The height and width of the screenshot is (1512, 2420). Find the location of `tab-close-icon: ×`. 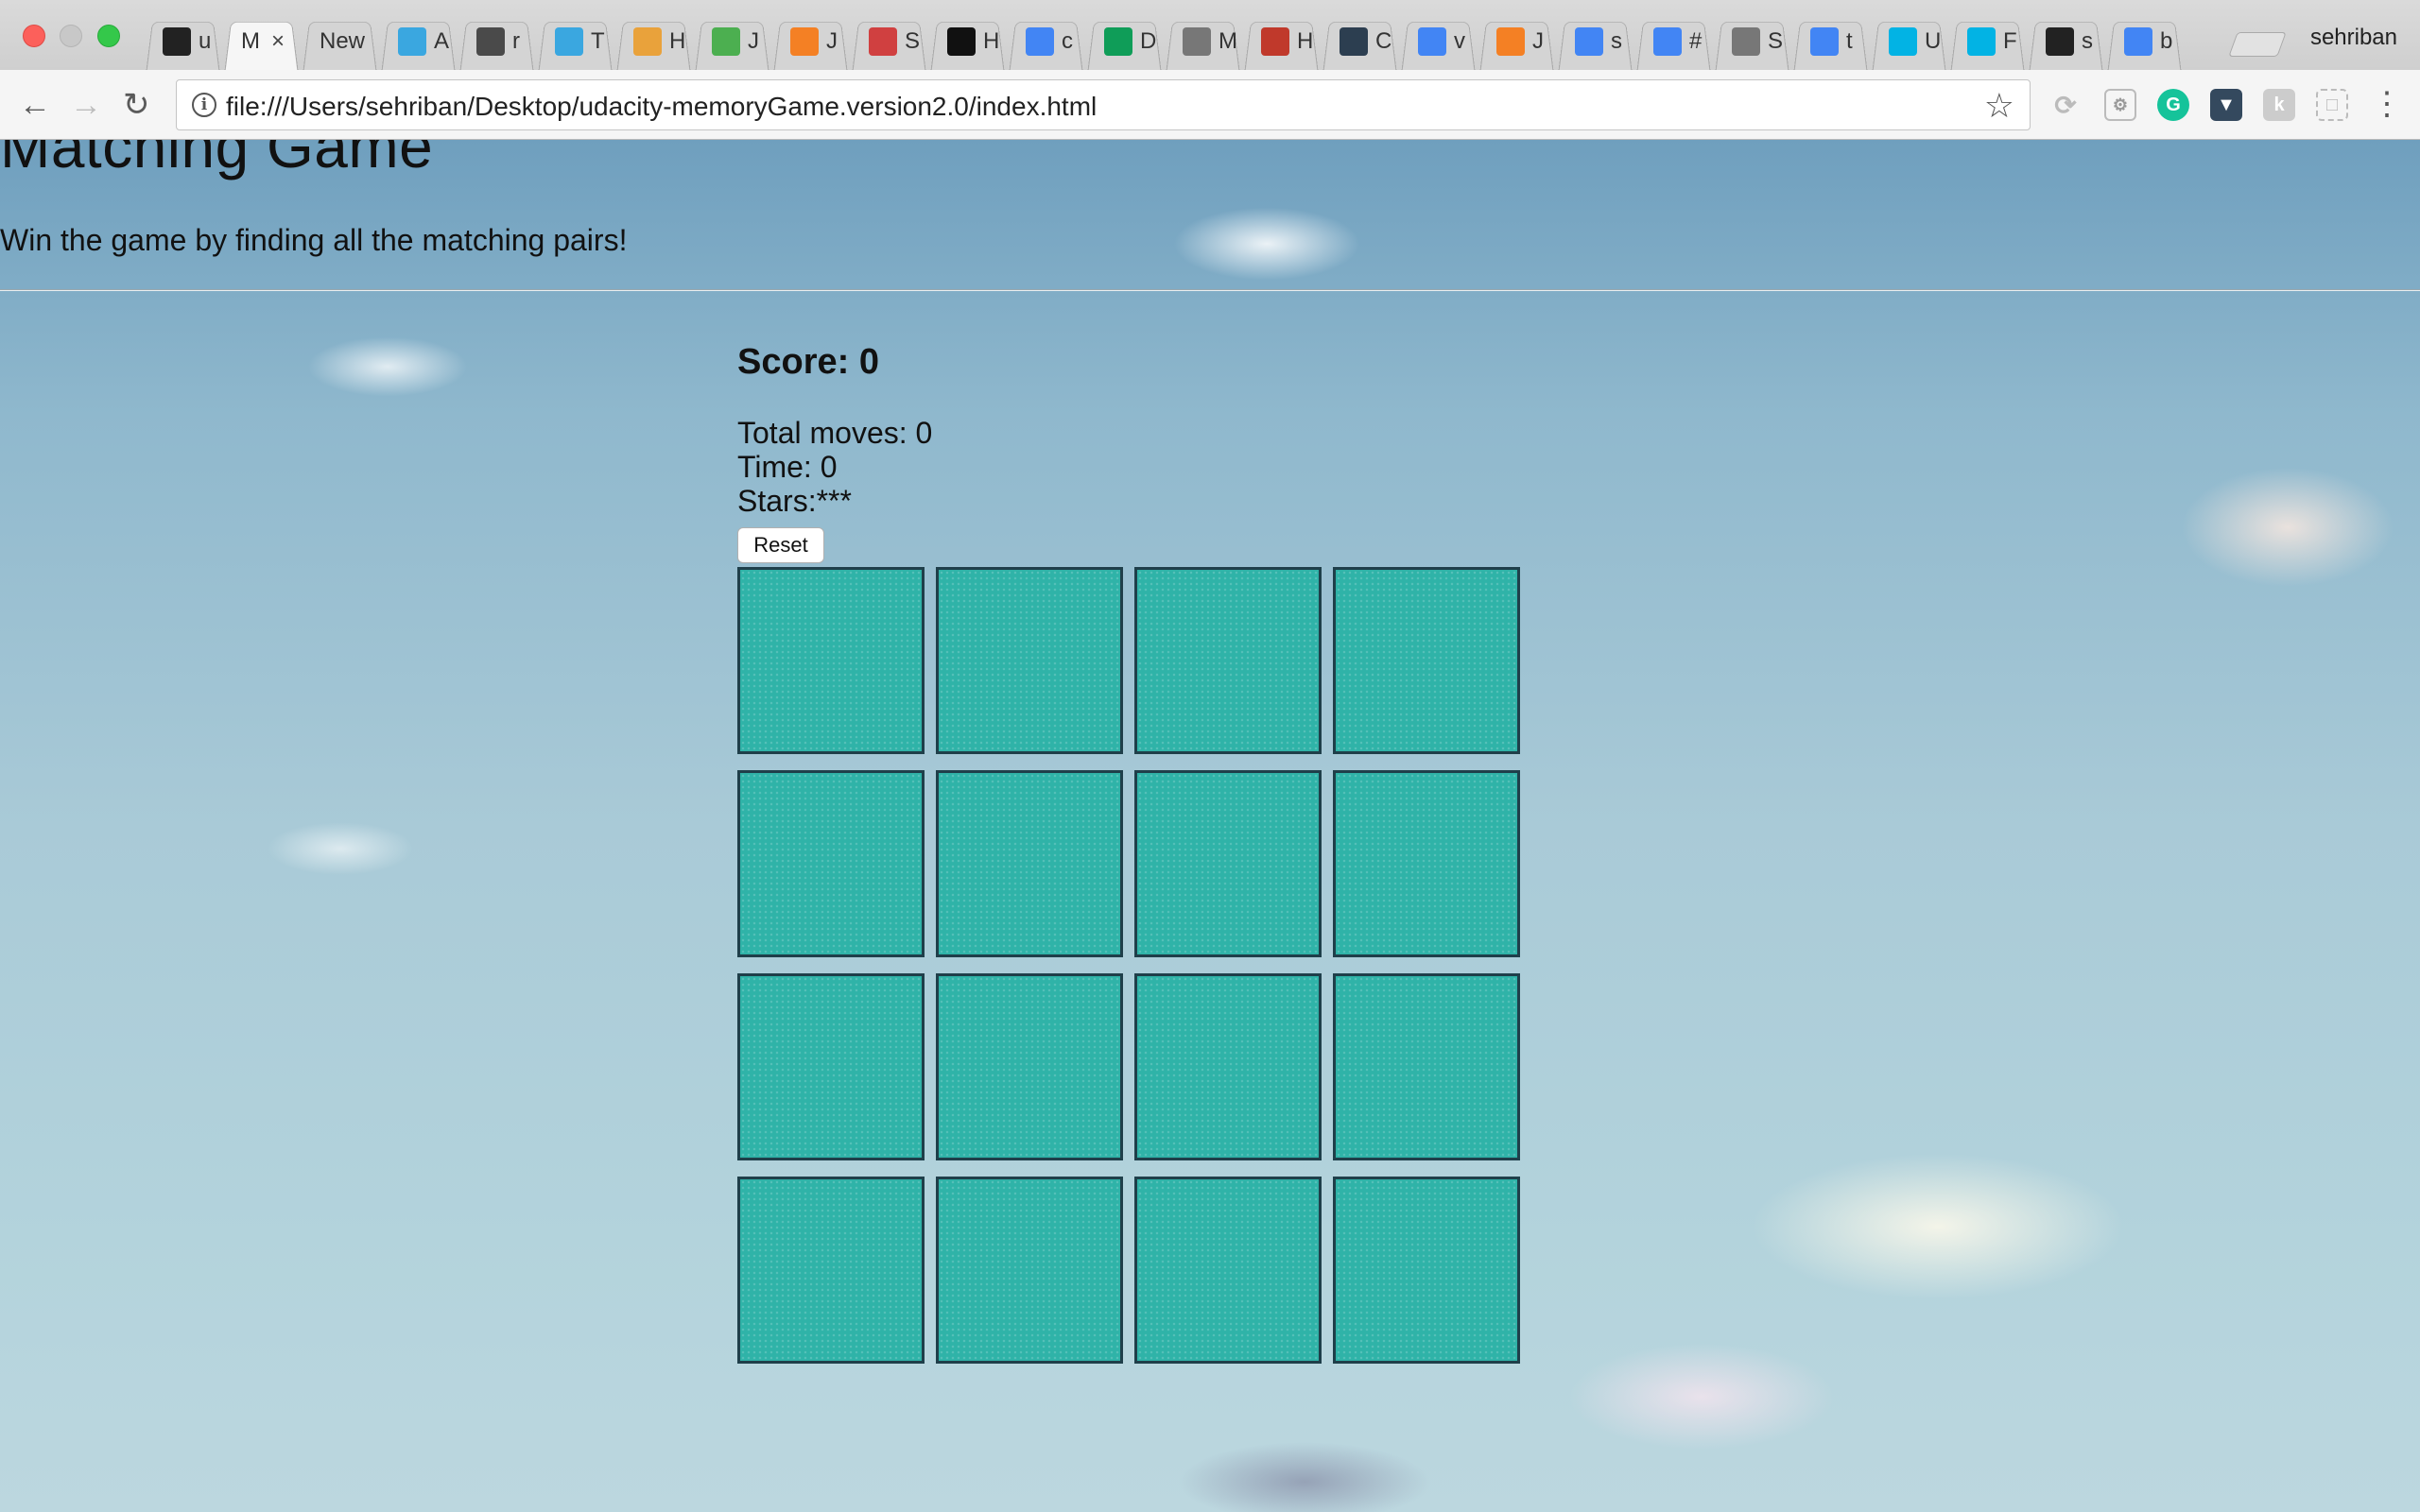

tab-close-icon: × is located at coordinates (278, 41).